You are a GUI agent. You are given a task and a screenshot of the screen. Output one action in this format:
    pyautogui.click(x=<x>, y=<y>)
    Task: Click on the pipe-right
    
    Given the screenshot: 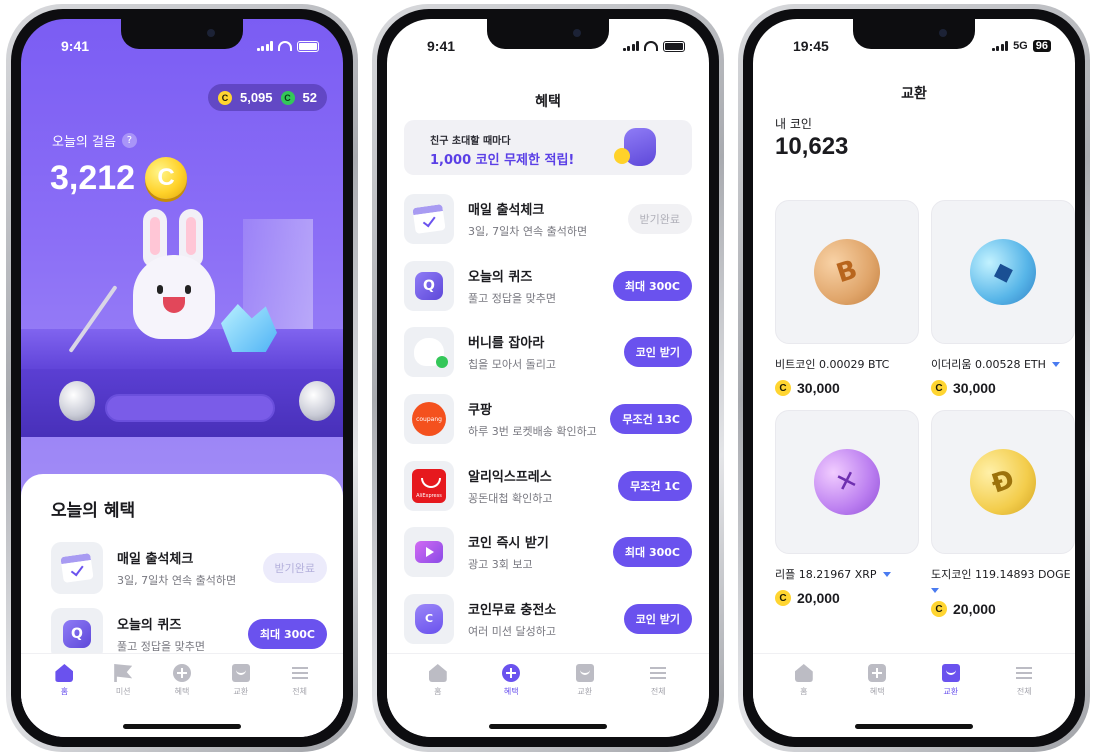 What is the action you would take?
    pyautogui.click(x=317, y=401)
    